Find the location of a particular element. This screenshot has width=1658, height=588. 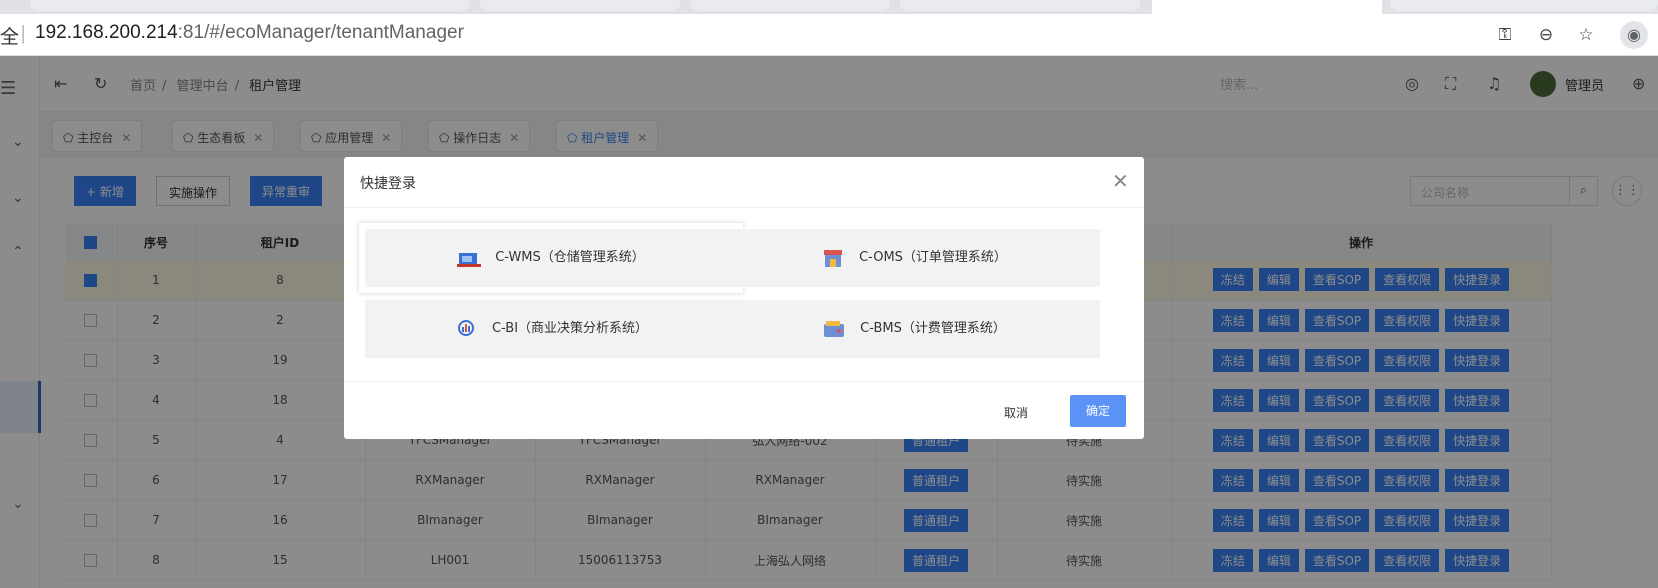

star-icon: ☆ is located at coordinates (1586, 35).